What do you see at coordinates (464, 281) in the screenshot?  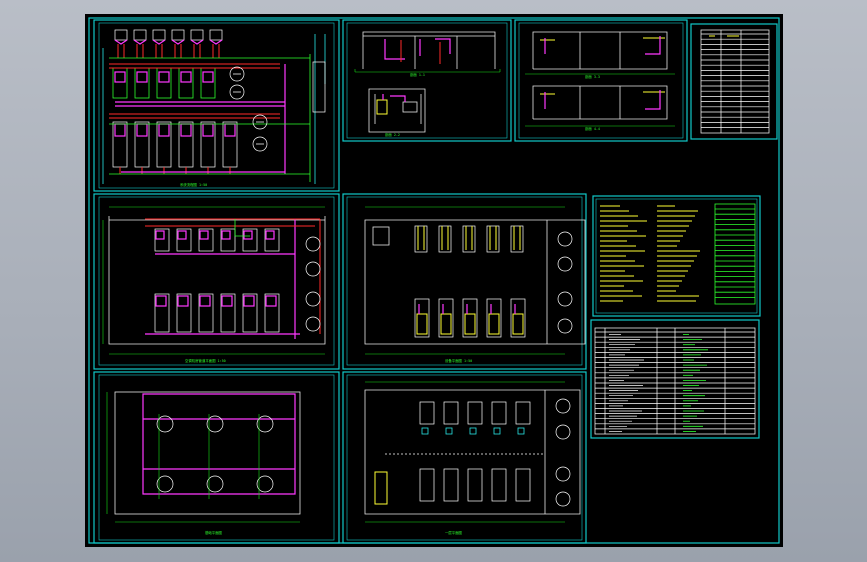 I see `sheet-plan-equipment: 设备平面图 1:50` at bounding box center [464, 281].